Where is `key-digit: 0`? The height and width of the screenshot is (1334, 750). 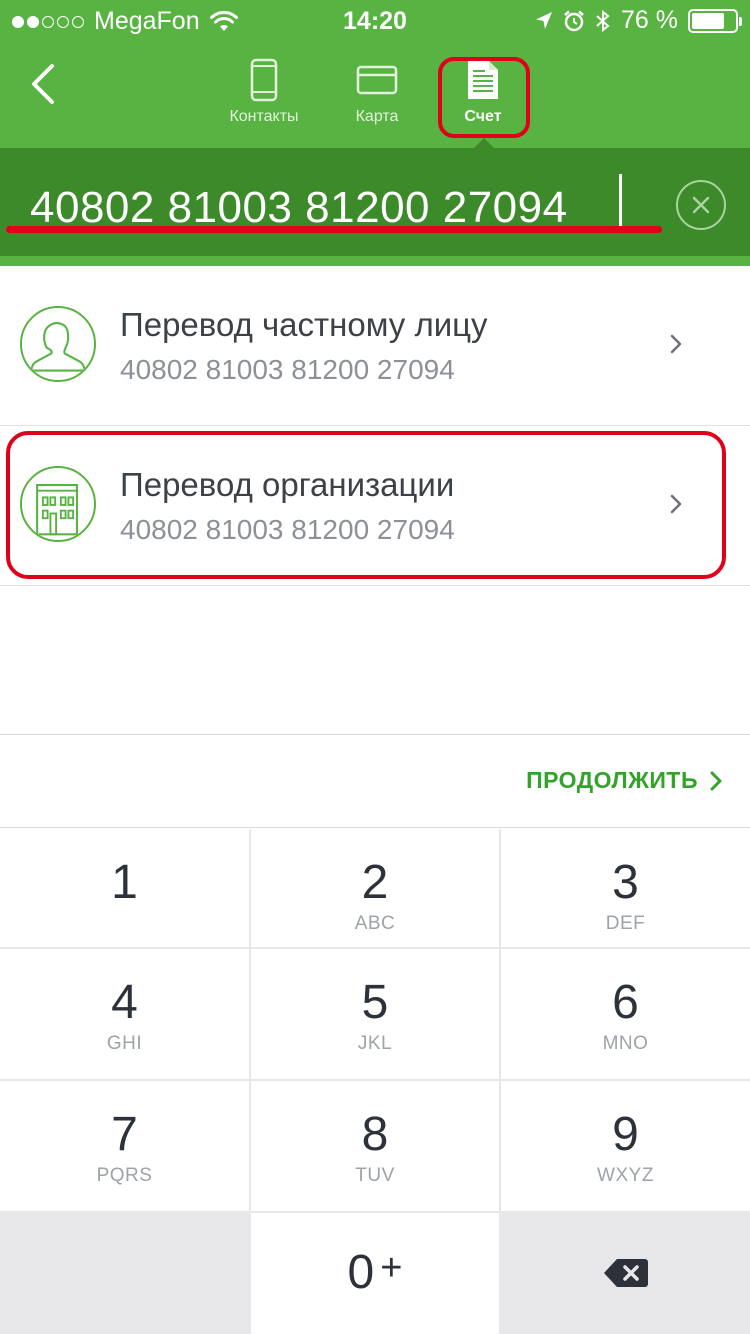
key-digit: 0 is located at coordinates (361, 1272).